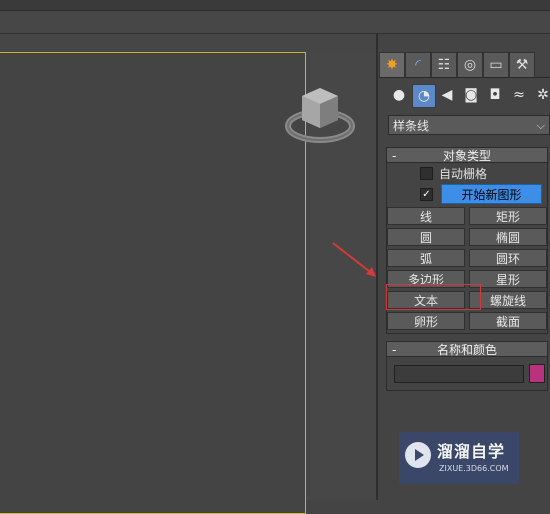 Image resolution: width=550 pixels, height=514 pixels. I want to click on object-type-rollout-header: - 对象类型, so click(467, 155).